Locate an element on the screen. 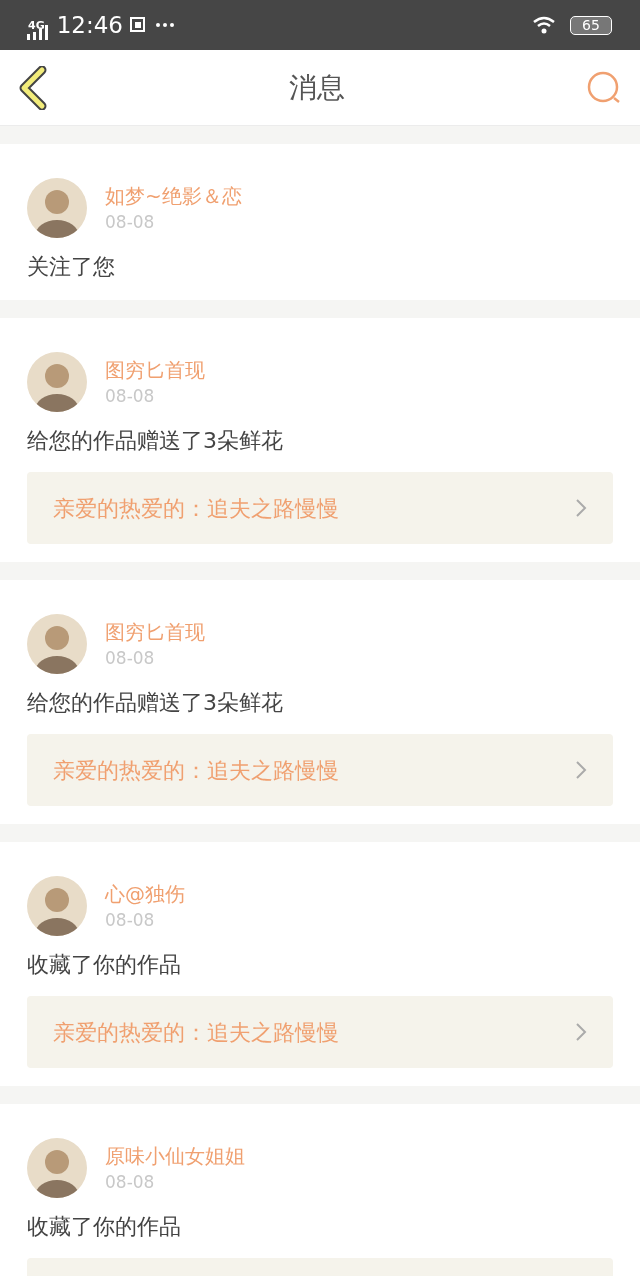  network-label: 4G is located at coordinates (36, 25).